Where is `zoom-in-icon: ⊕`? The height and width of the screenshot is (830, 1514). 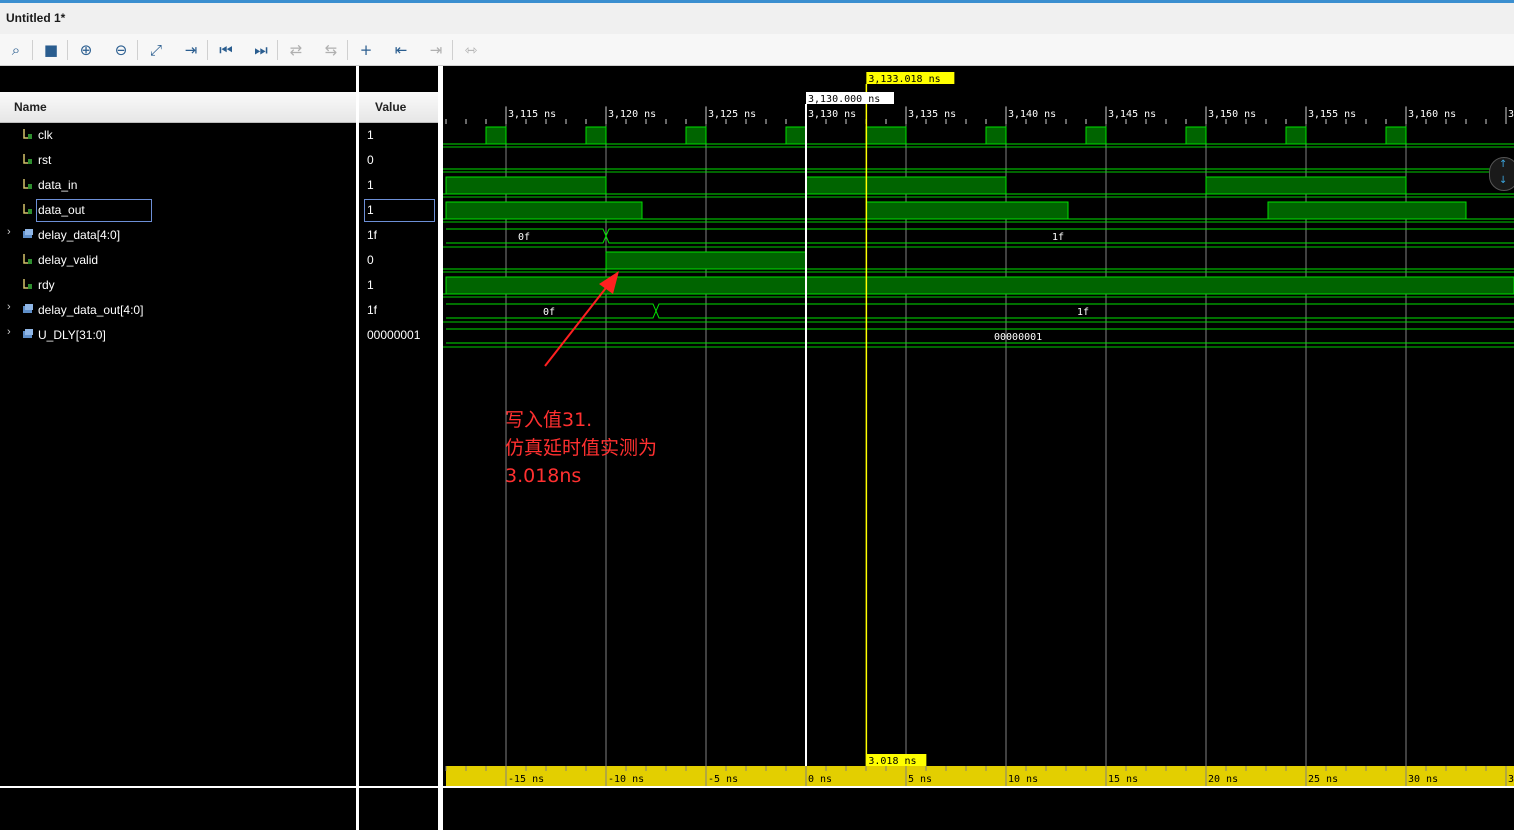 zoom-in-icon: ⊕ is located at coordinates (86, 50).